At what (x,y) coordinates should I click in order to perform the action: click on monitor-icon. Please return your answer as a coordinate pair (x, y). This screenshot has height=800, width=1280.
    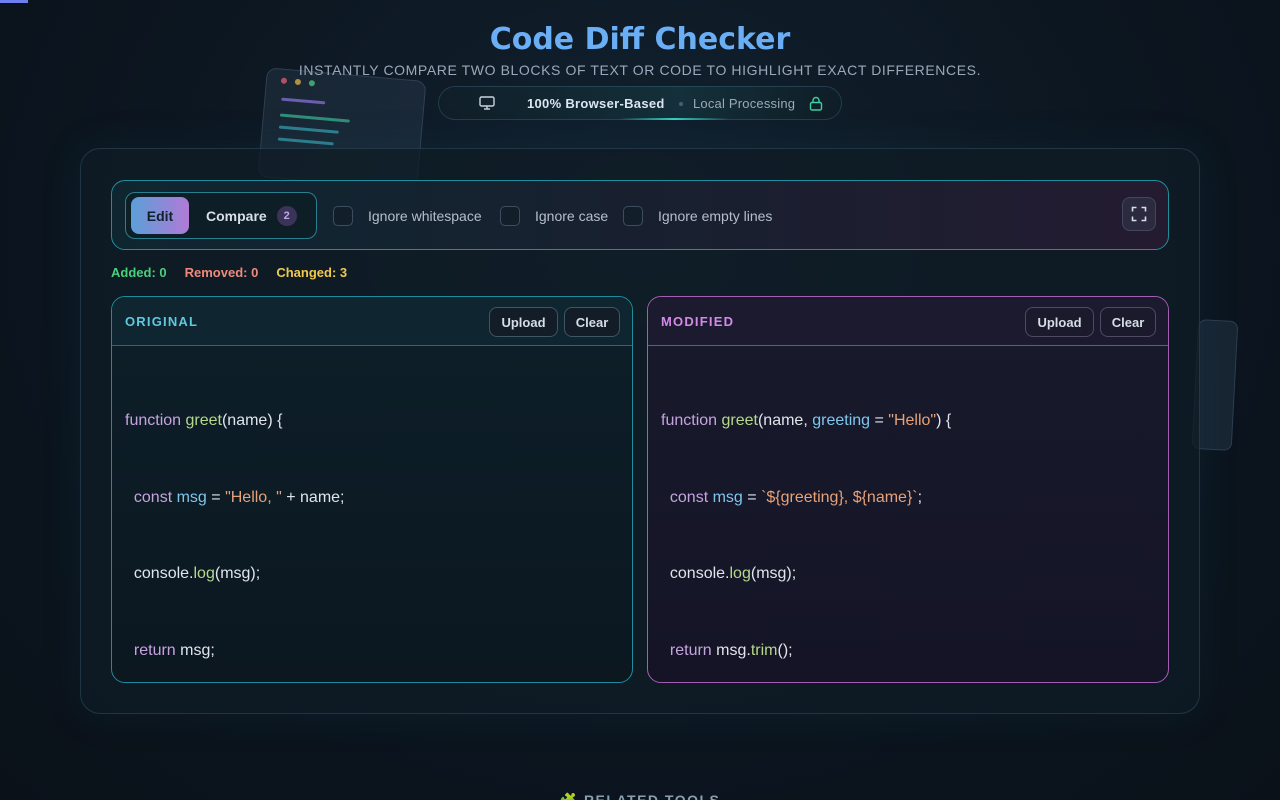
    Looking at the image, I should click on (487, 103).